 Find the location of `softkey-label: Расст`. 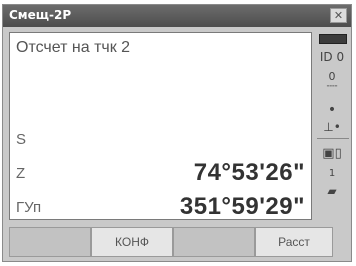

softkey-label: Расст is located at coordinates (294, 242).